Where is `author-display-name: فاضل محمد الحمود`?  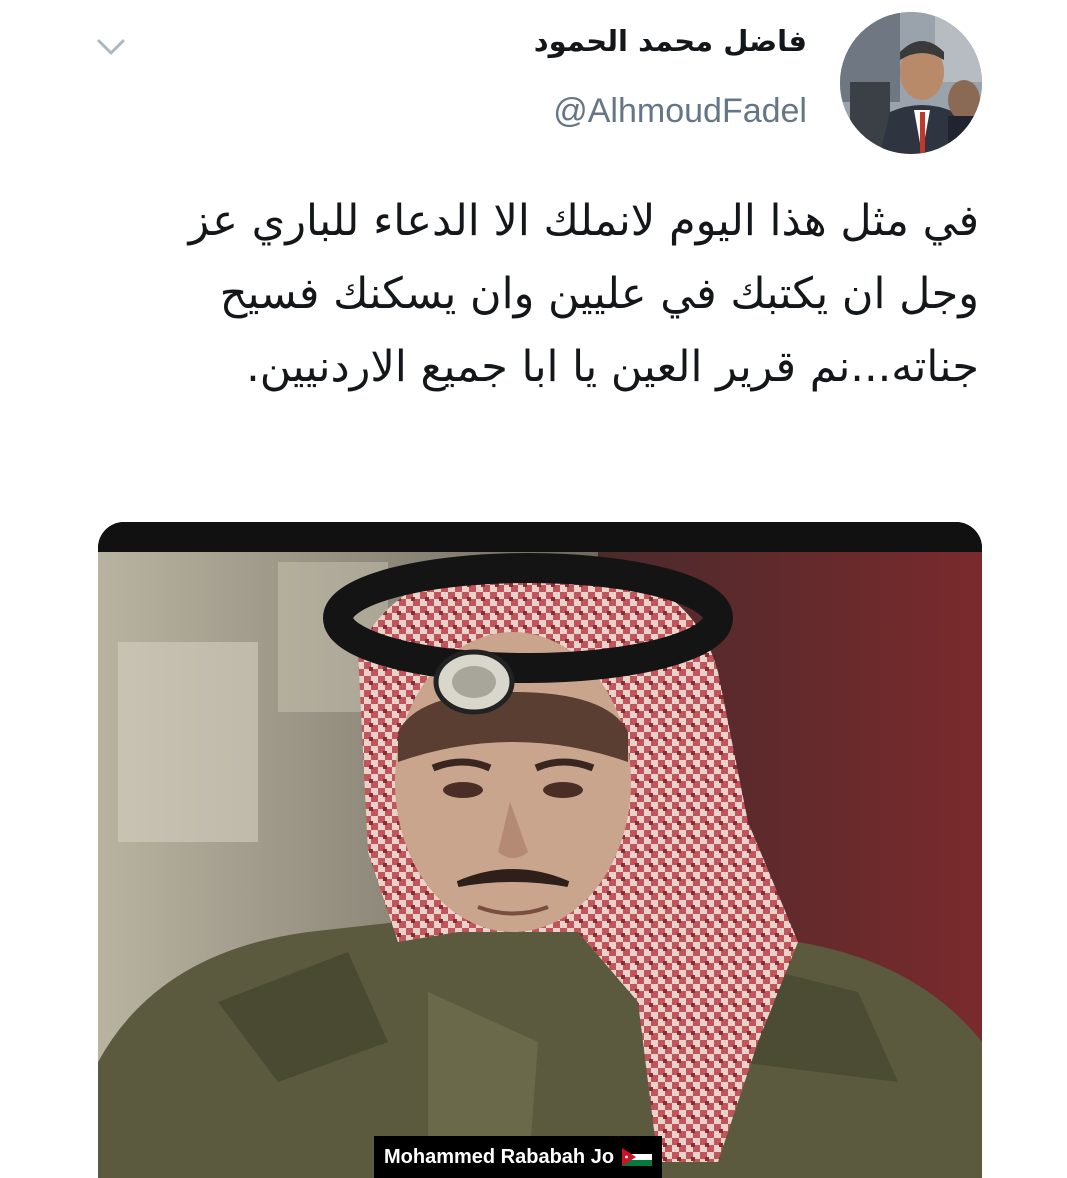 author-display-name: فاضل محمد الحمود is located at coordinates (670, 41).